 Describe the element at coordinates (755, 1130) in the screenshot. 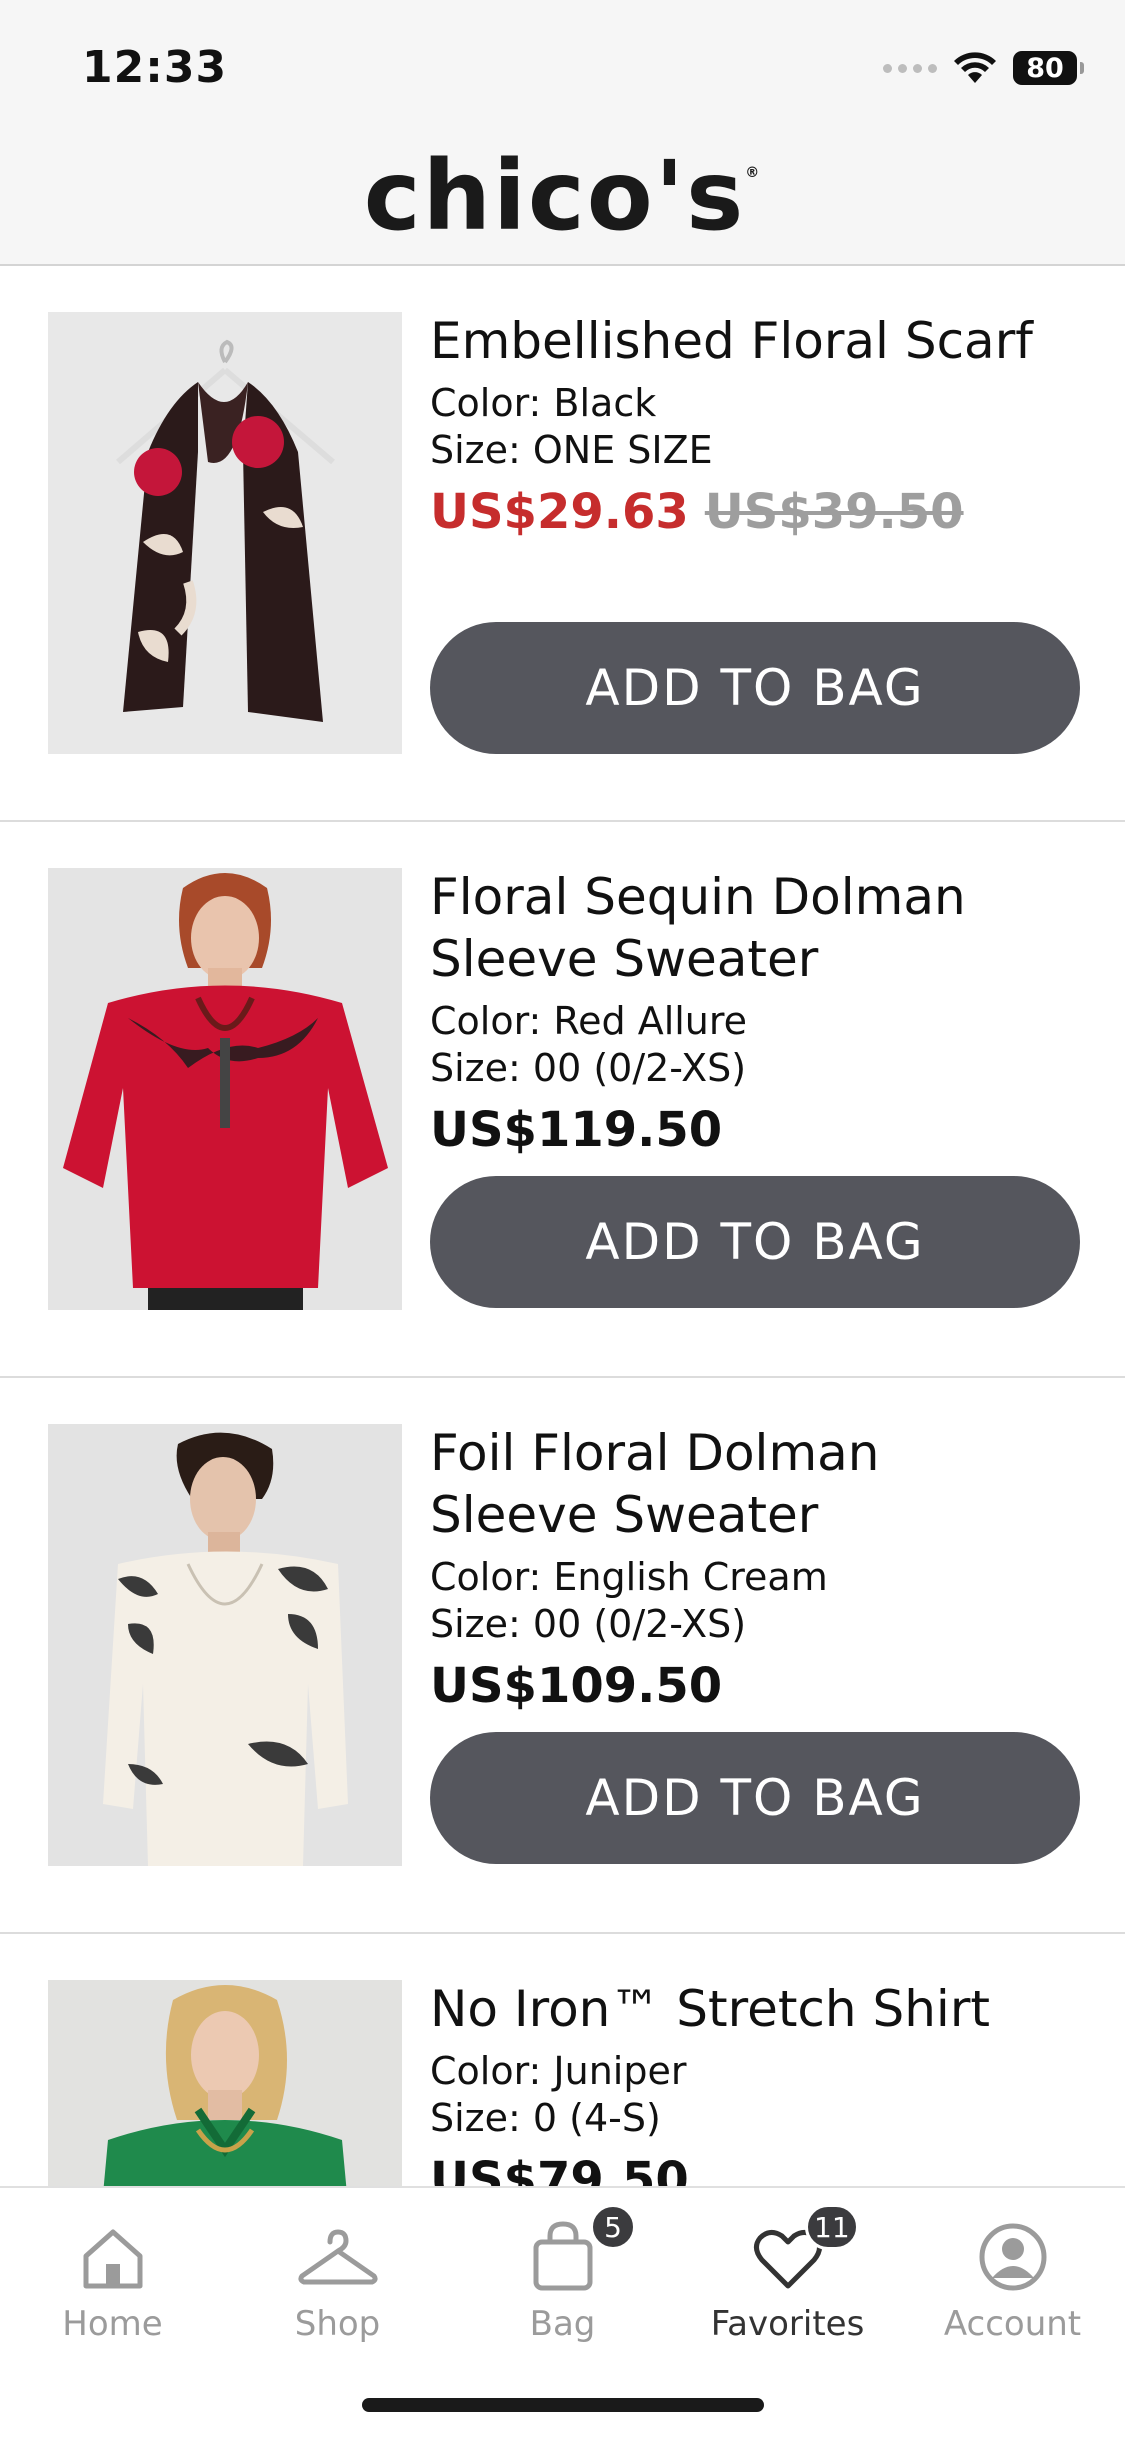

I see `price-row: US$119.50` at that location.